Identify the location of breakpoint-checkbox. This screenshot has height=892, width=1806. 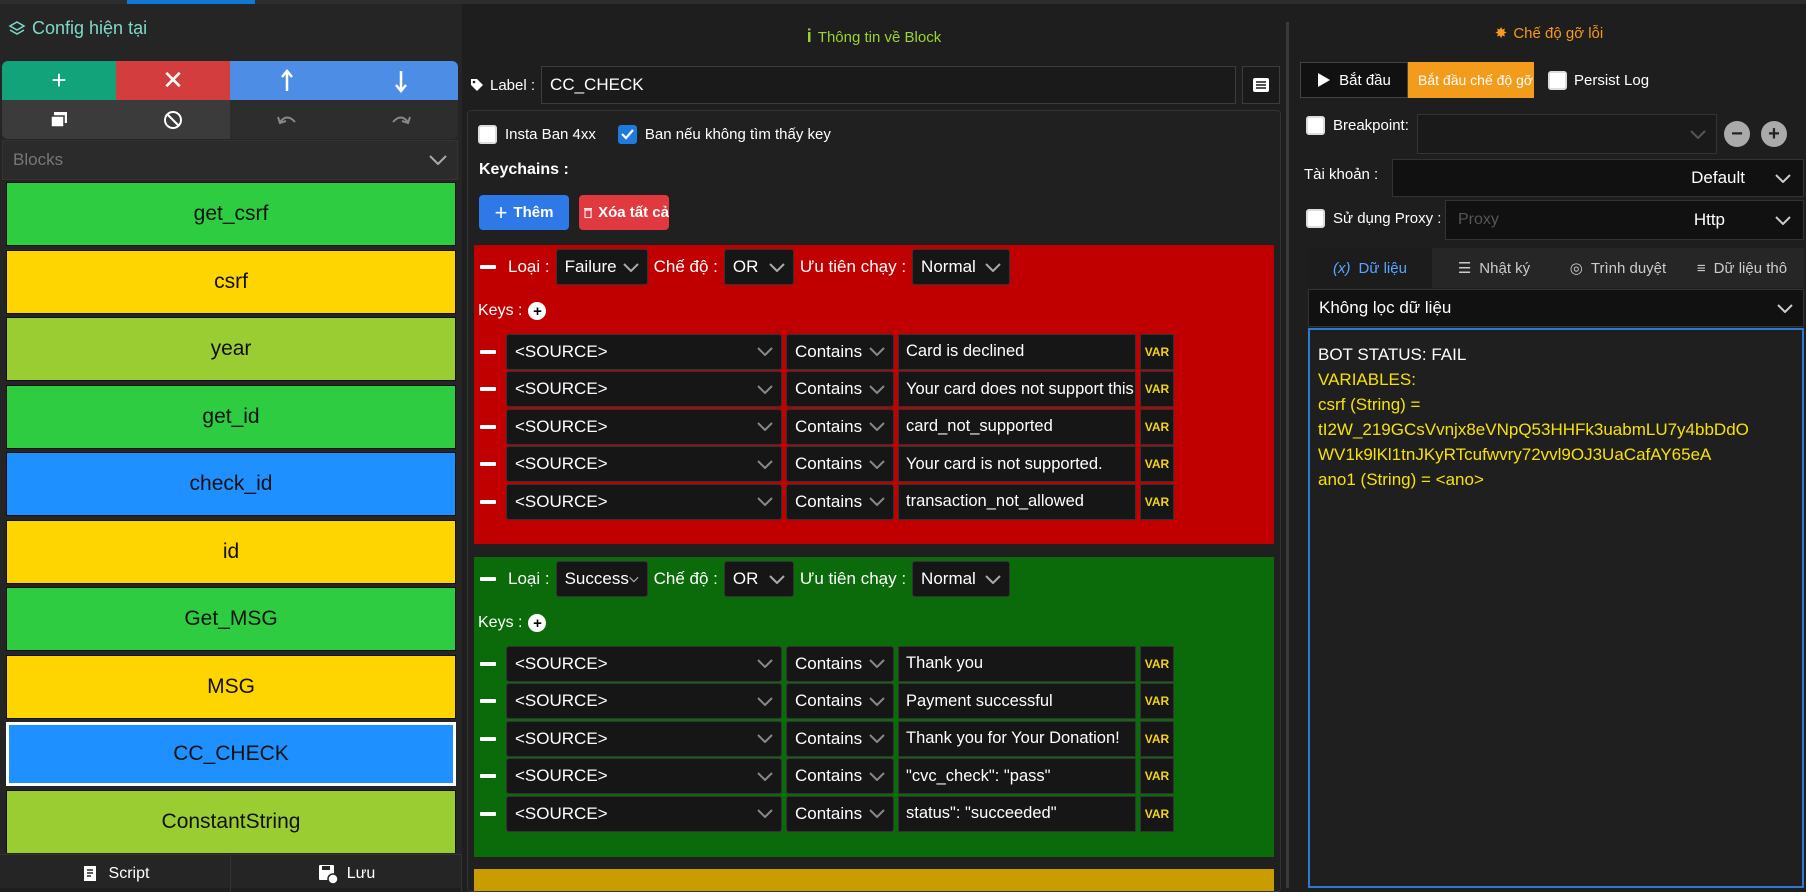
(1315, 125).